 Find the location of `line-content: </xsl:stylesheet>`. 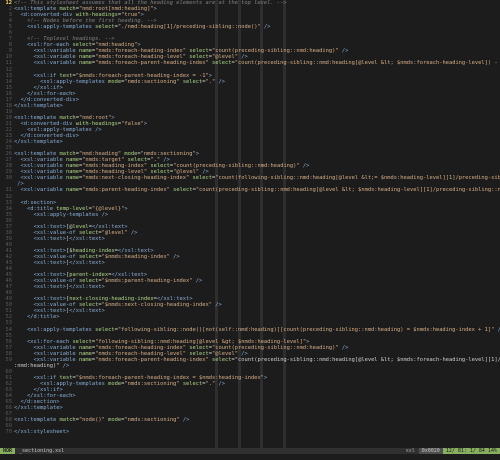

line-content: </xsl:stylesheet> is located at coordinates (42, 432).